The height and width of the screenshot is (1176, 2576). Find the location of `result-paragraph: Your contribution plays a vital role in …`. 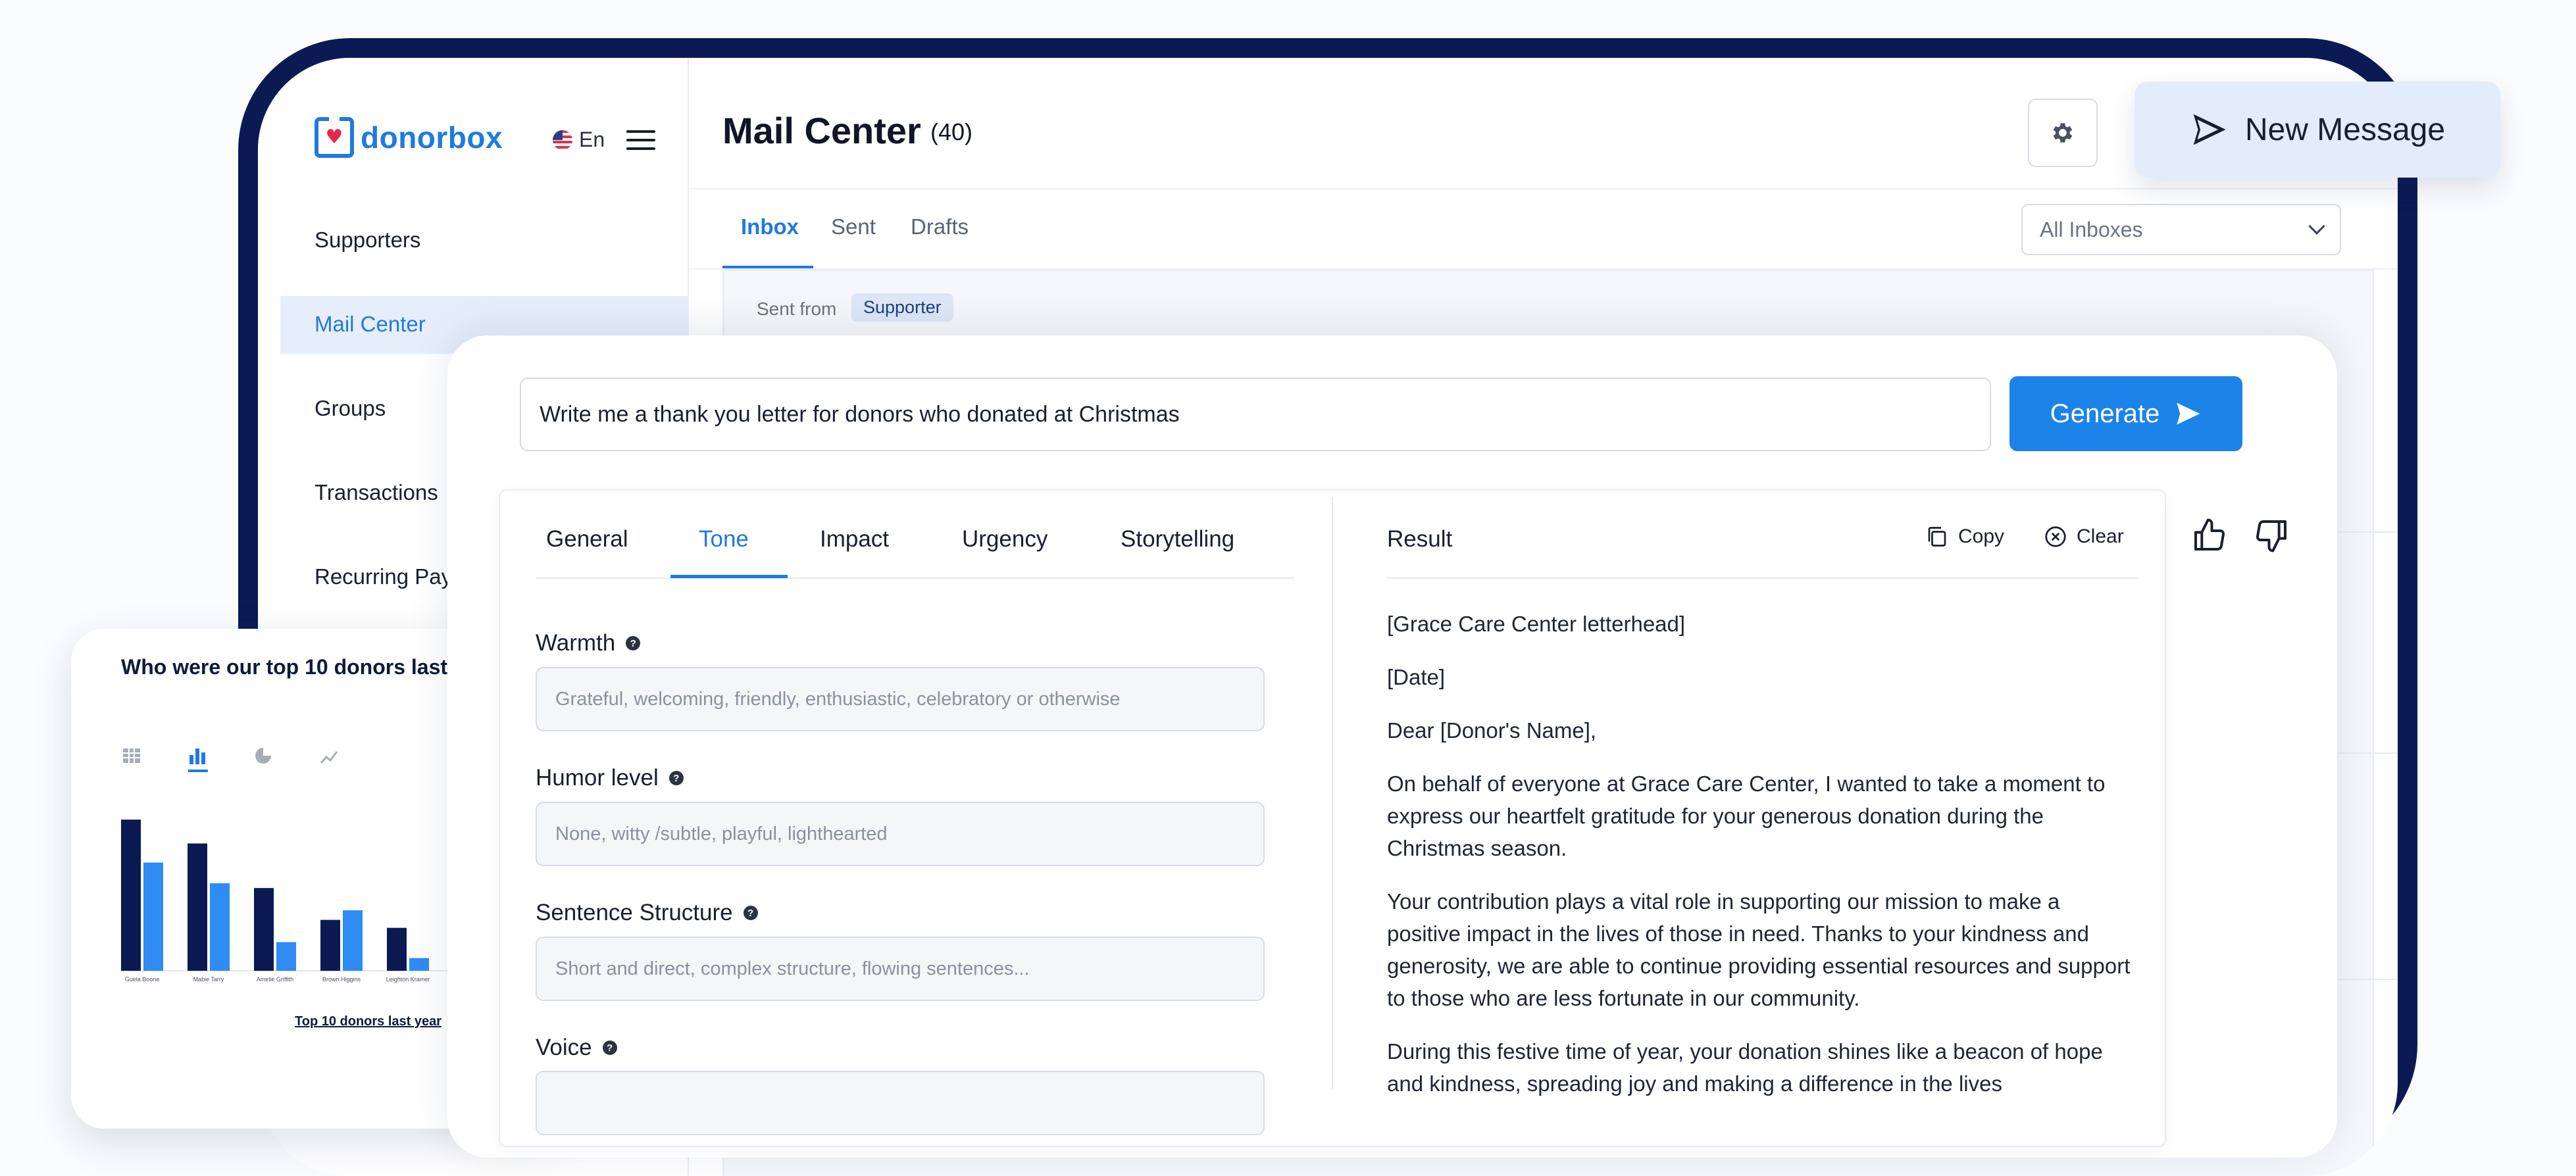

result-paragraph: Your contribution plays a vital role in … is located at coordinates (1759, 950).